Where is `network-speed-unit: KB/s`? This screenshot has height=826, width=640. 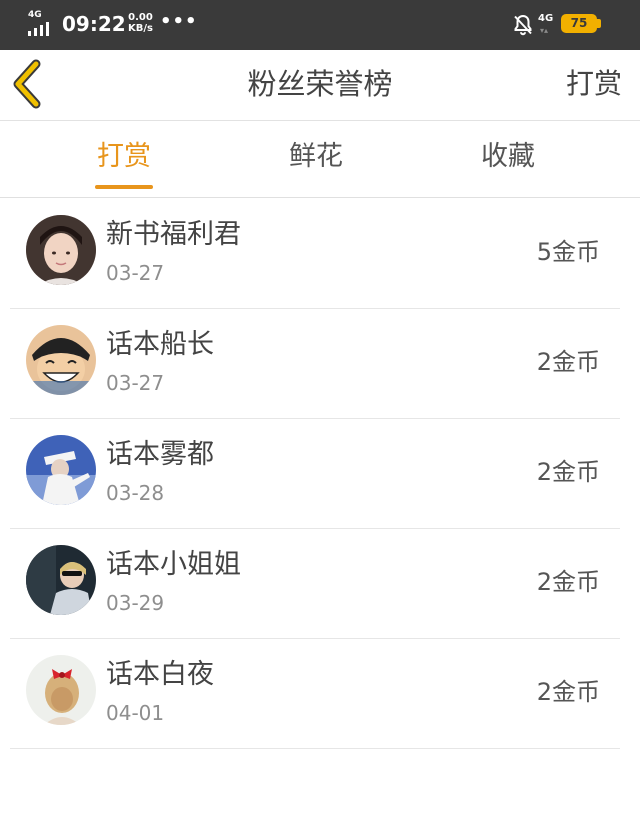
network-speed-unit: KB/s is located at coordinates (140, 28).